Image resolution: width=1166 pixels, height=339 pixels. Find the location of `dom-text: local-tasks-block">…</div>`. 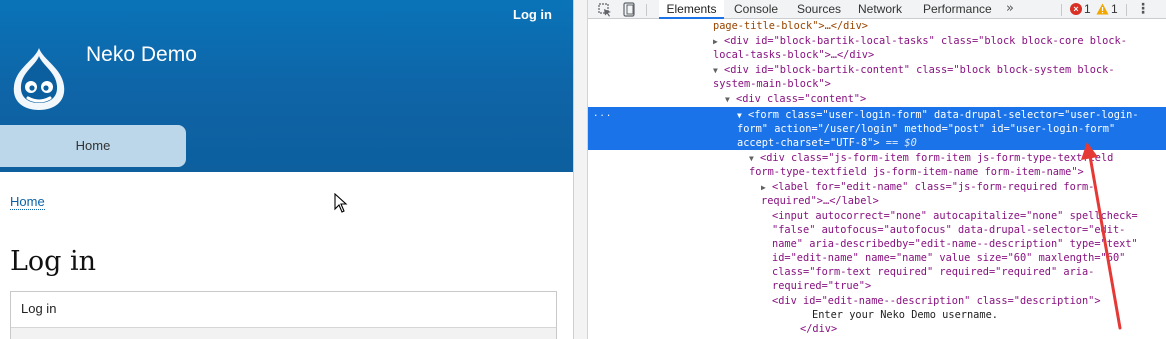

dom-text: local-tasks-block">…</div> is located at coordinates (794, 55).